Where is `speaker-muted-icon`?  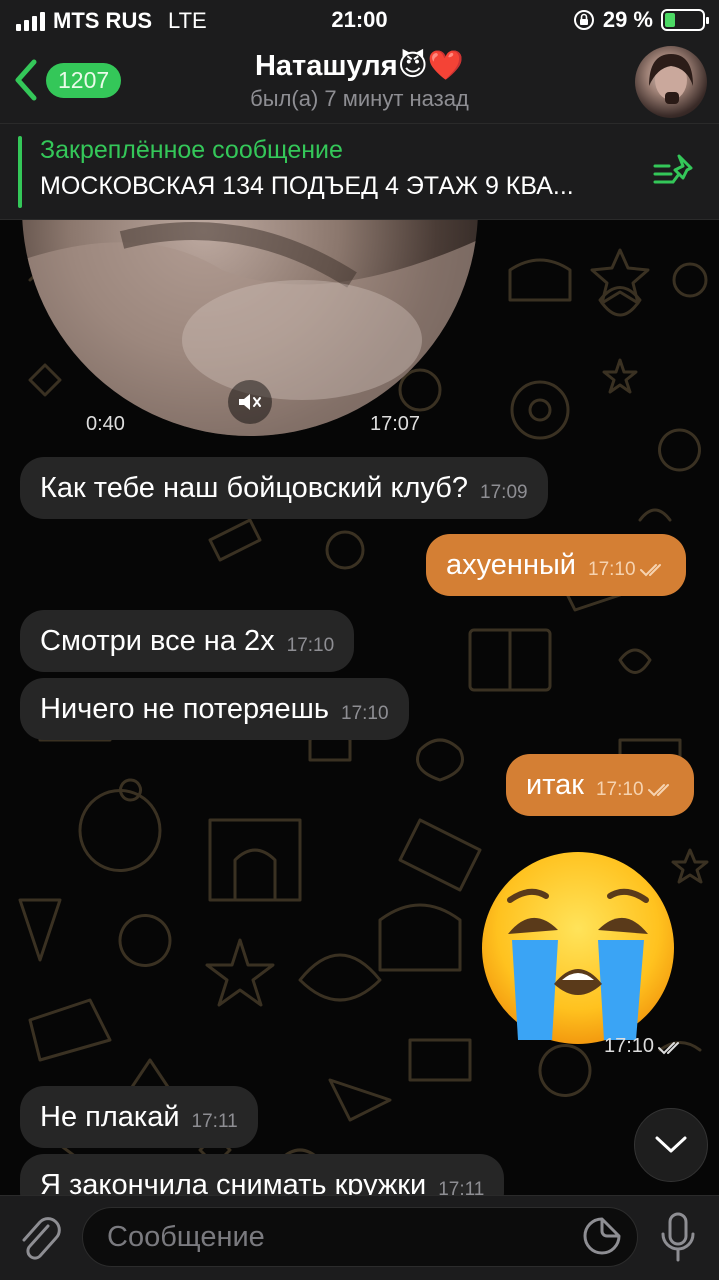 speaker-muted-icon is located at coordinates (250, 402).